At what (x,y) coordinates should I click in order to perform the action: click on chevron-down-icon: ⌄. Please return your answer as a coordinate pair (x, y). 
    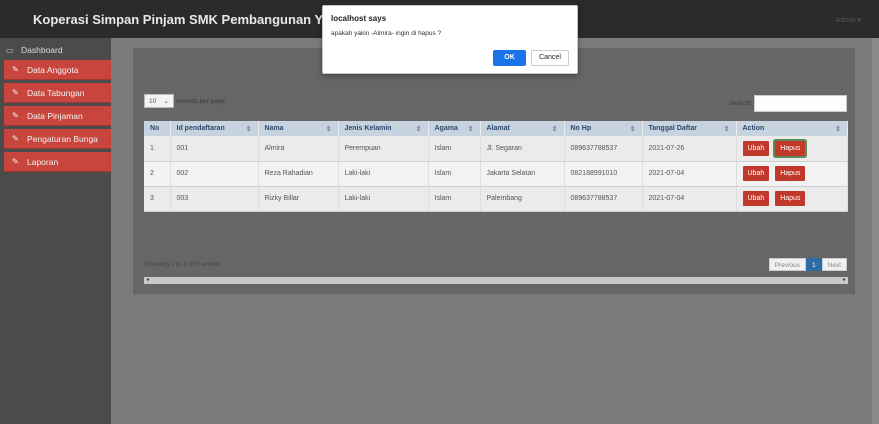
    Looking at the image, I should click on (166, 101).